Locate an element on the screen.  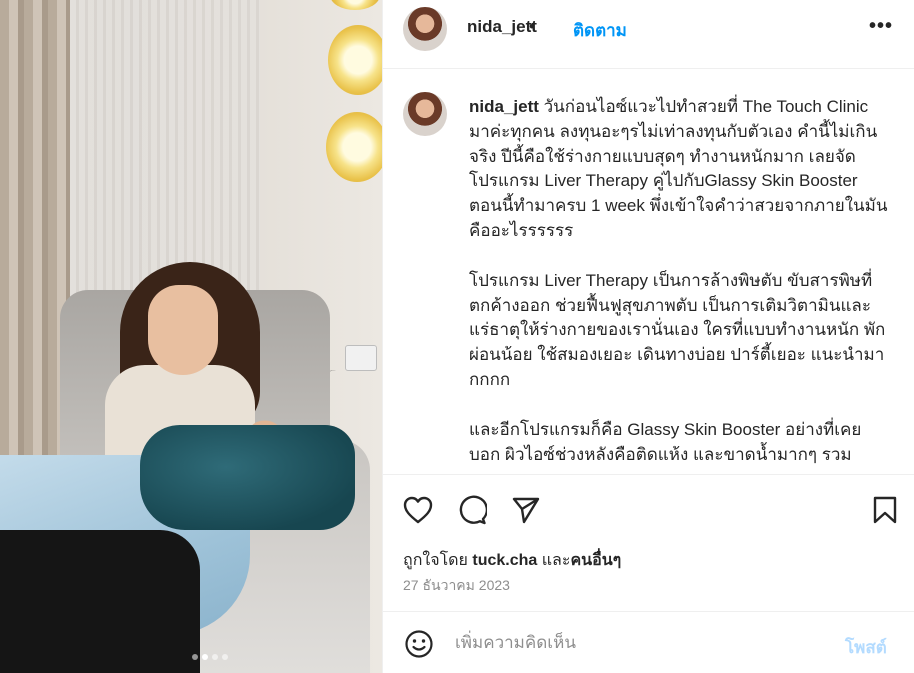
caption-username: nida_jett is located at coordinates (504, 106).